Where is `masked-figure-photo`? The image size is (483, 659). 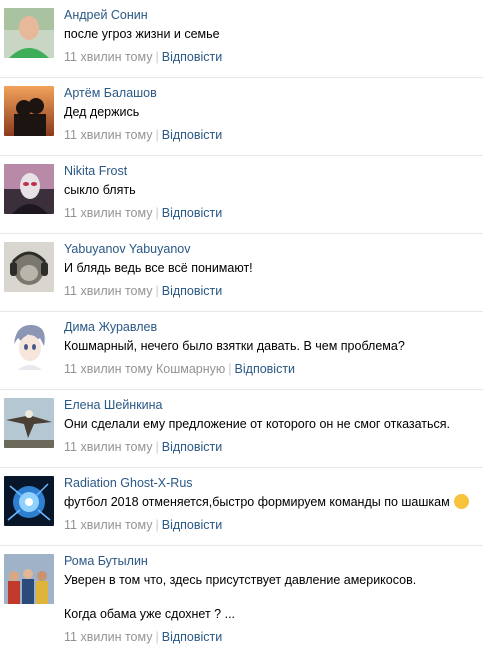
masked-figure-photo is located at coordinates (29, 189).